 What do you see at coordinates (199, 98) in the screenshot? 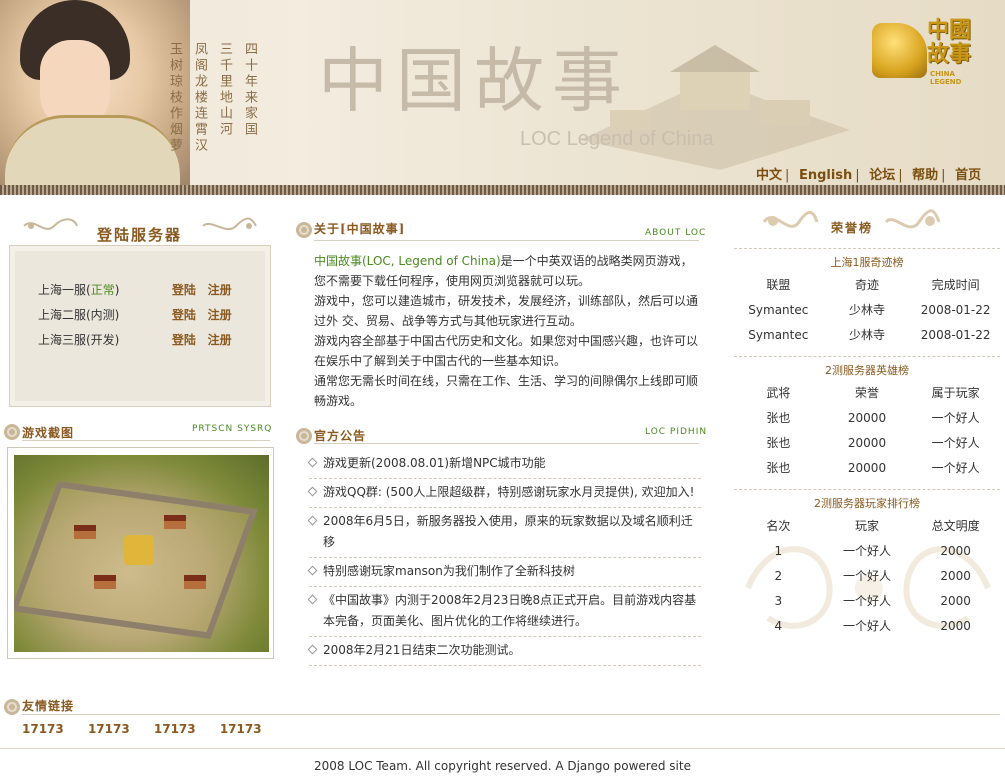
I see `poem-line: 凤阁龙楼连霄汉` at bounding box center [199, 98].